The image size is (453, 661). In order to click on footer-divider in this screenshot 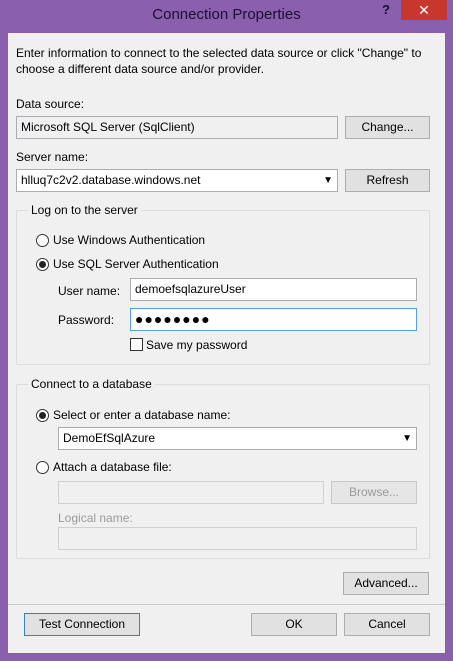, I will do `click(226, 604)`.